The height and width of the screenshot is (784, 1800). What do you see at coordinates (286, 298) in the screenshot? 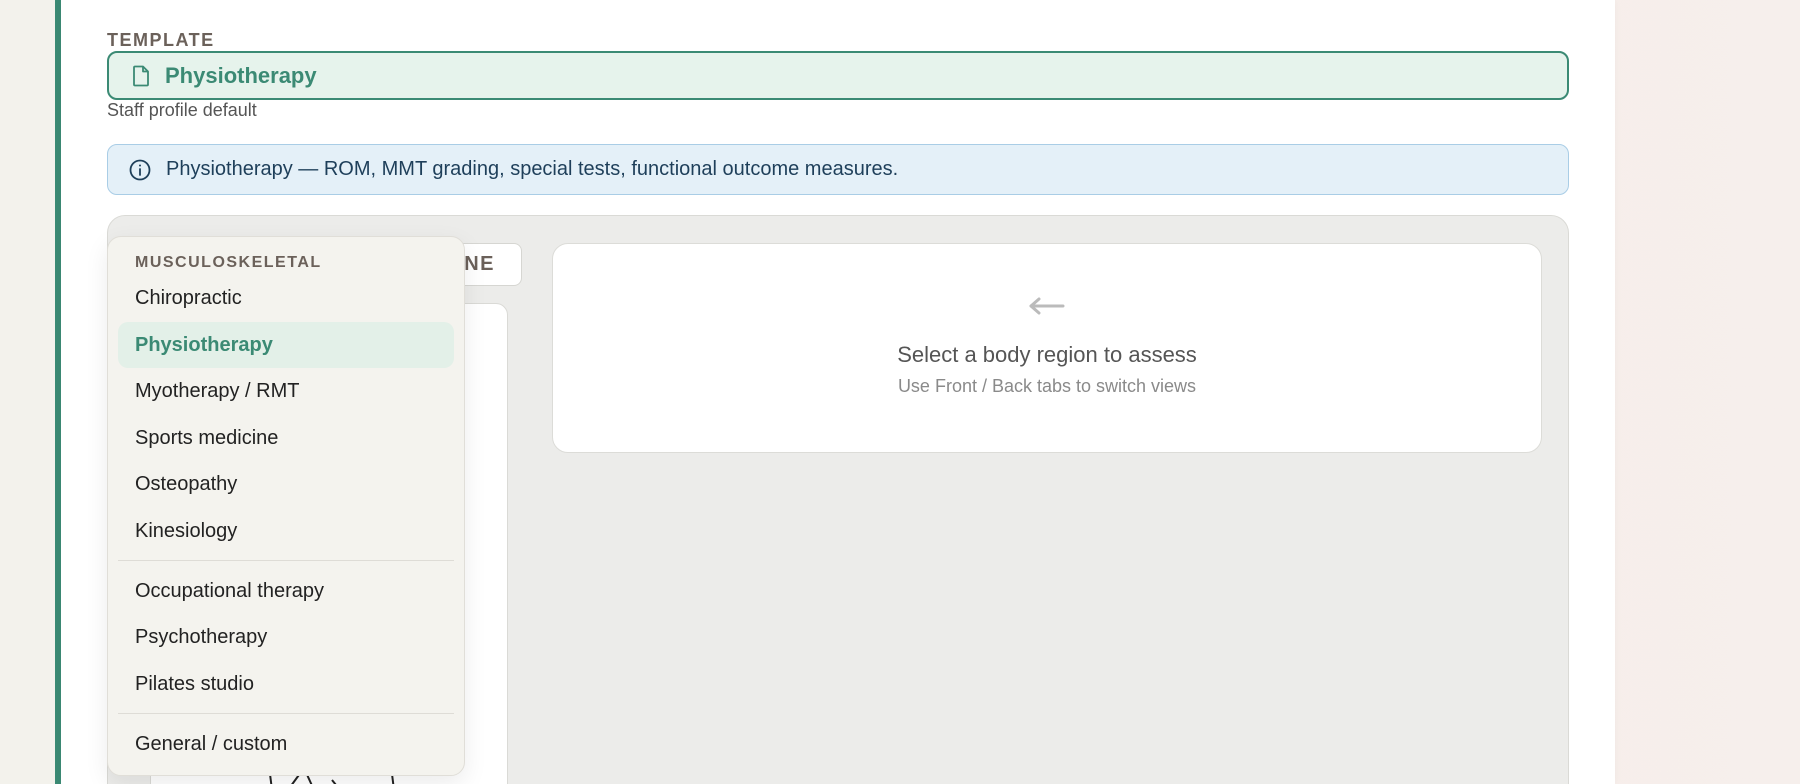
I see `dropdown-option-chiropractic: Chiropractic` at bounding box center [286, 298].